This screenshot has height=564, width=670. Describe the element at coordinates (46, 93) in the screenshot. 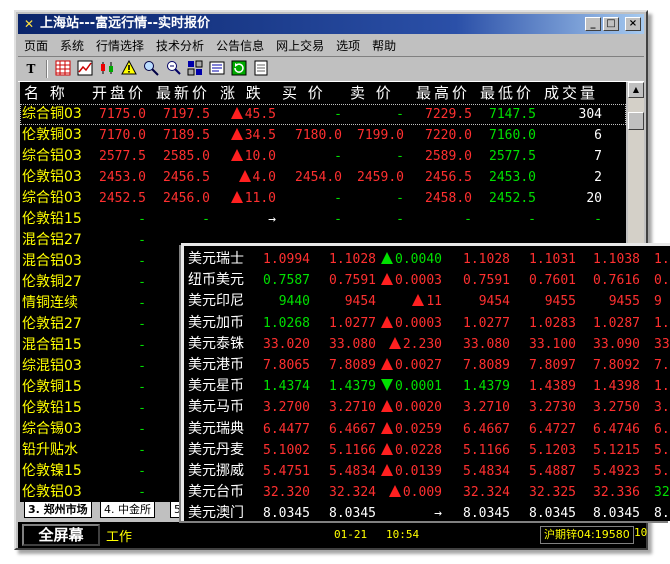

I see `column-header: 名 称` at that location.